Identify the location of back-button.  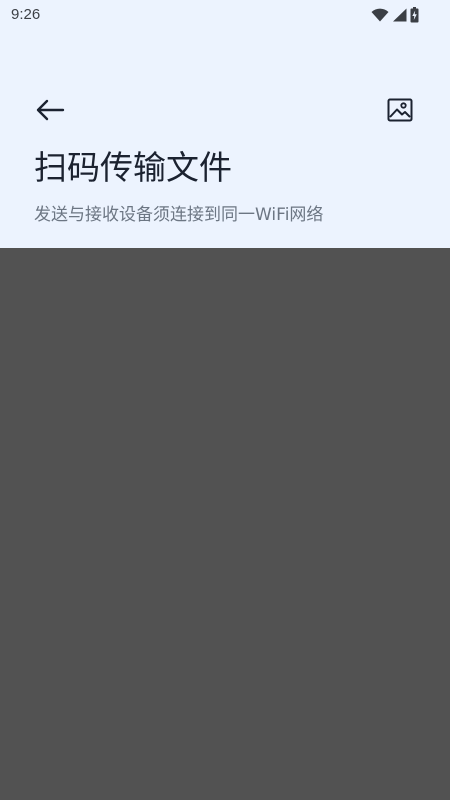
(50, 112).